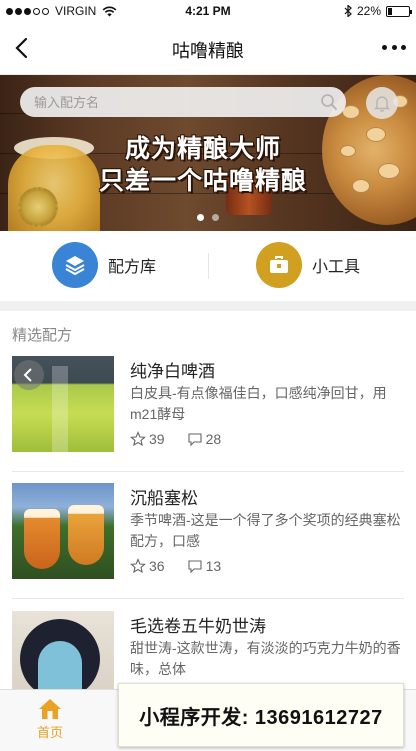 Image resolution: width=416 pixels, height=751 pixels. What do you see at coordinates (186, 566) in the screenshot?
I see `recipe-stats: 36 13` at bounding box center [186, 566].